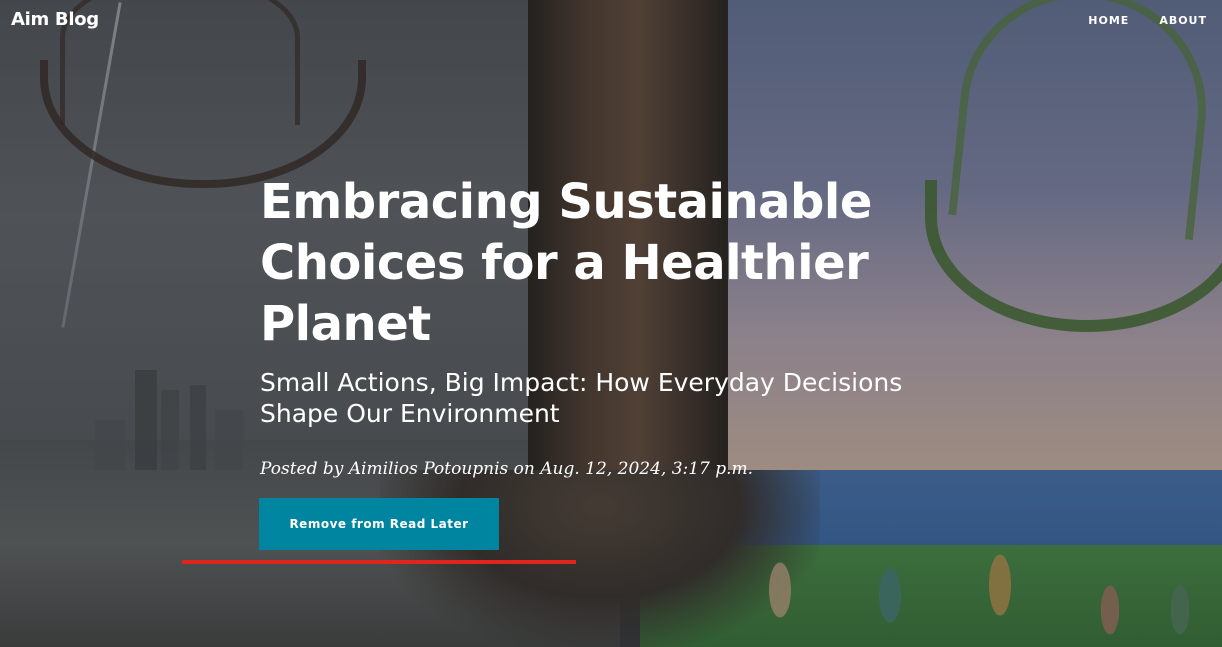 Image resolution: width=1222 pixels, height=647 pixels. Describe the element at coordinates (1183, 20) in the screenshot. I see `nav-about: ABOUT` at that location.